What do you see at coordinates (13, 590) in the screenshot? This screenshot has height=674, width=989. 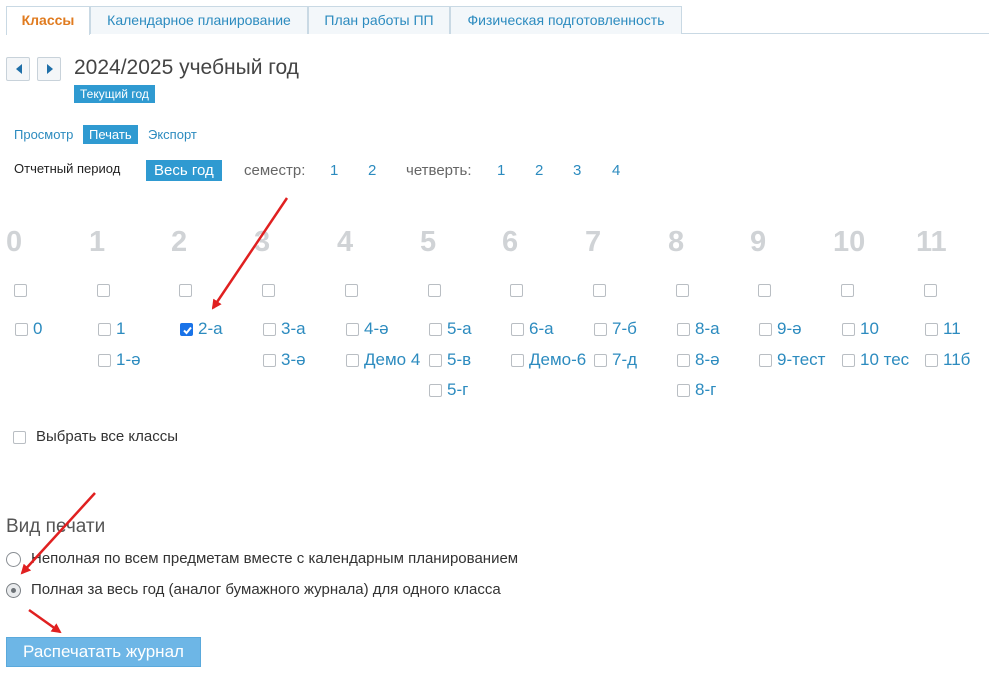 I see `print-type-full-radio` at bounding box center [13, 590].